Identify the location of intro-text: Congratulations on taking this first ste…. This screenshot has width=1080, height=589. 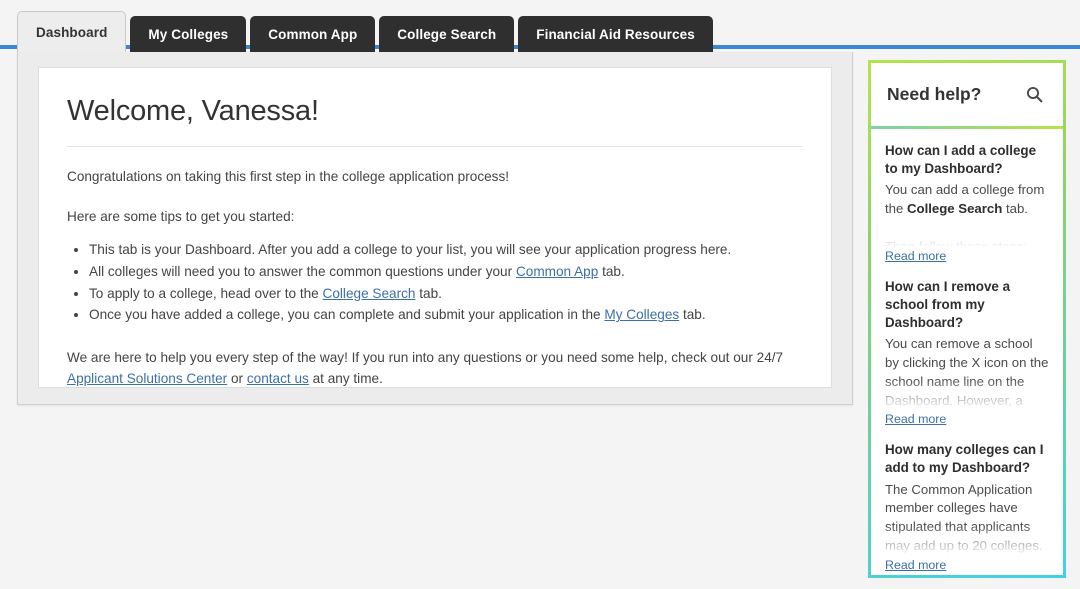
(288, 176).